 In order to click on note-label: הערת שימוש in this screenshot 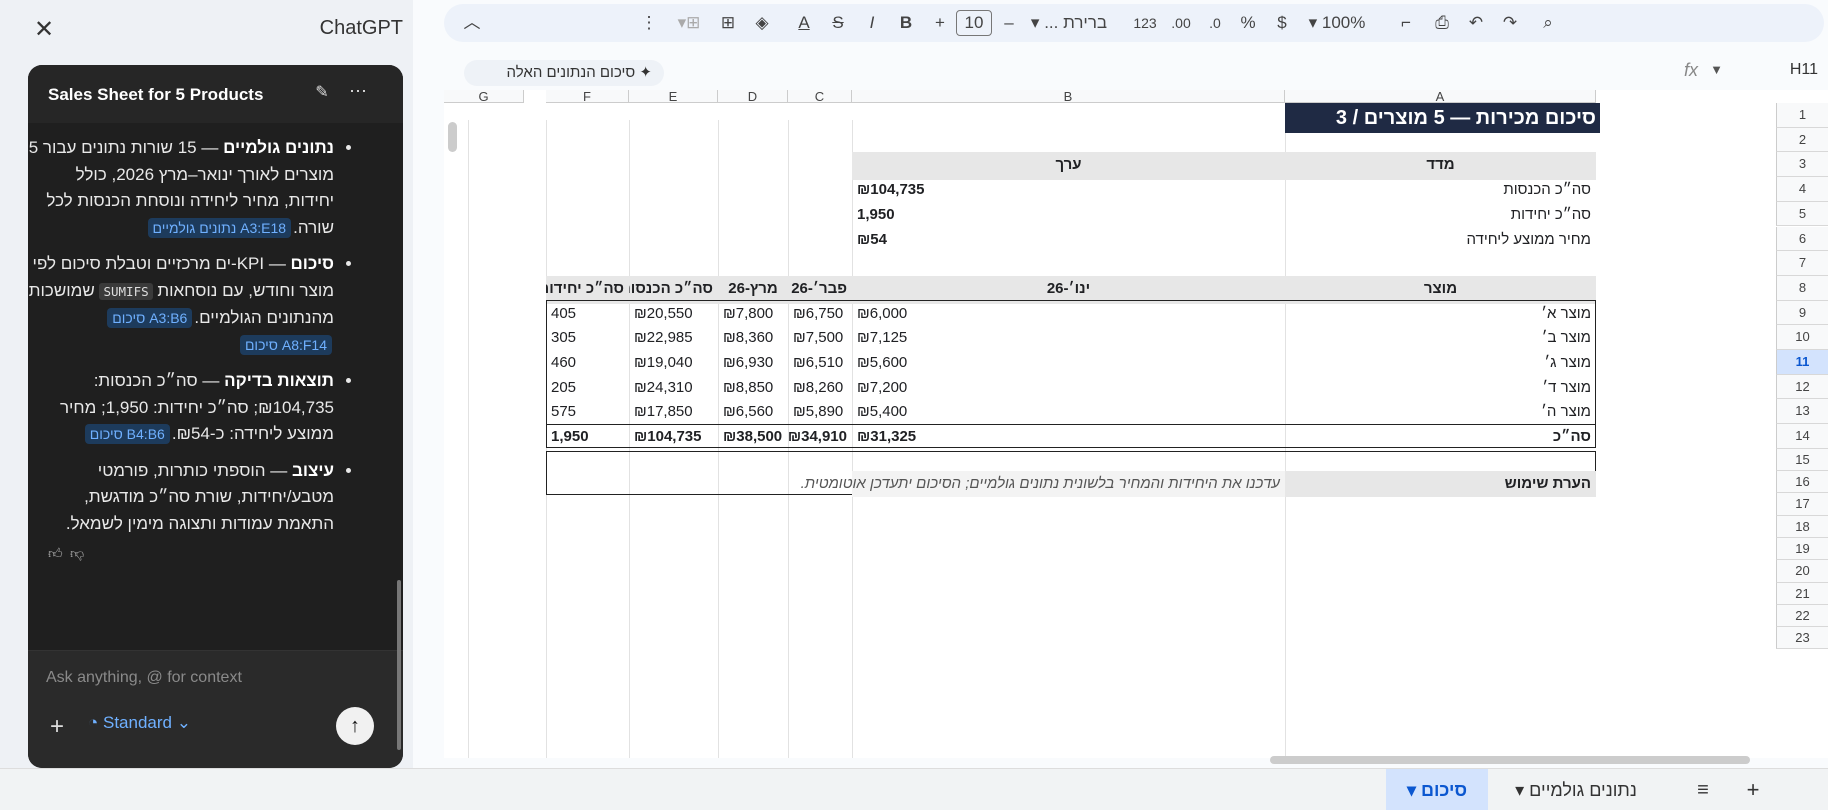, I will do `click(1440, 484)`.